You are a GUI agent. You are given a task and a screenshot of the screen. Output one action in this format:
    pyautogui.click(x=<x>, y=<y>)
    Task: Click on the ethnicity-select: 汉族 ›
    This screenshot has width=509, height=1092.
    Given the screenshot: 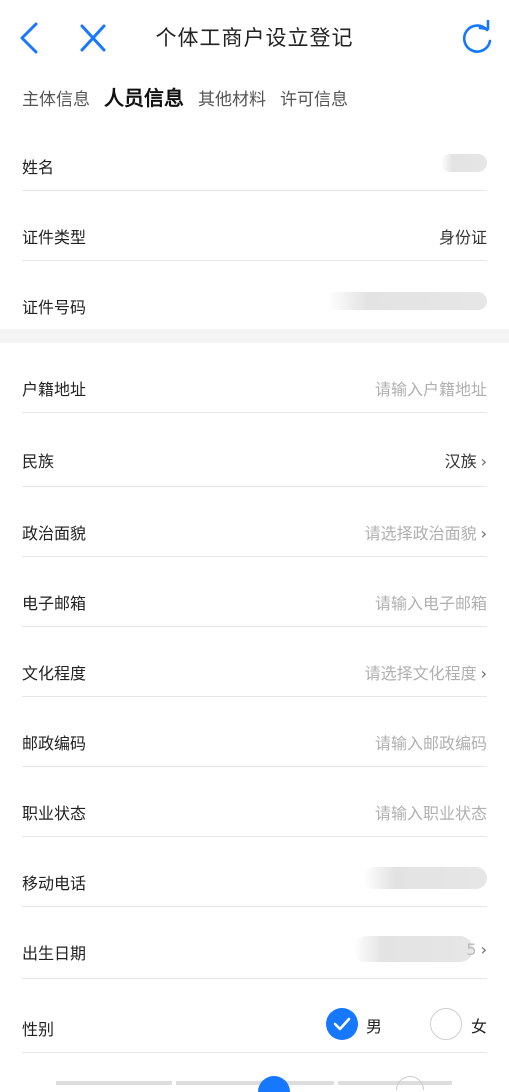 What is the action you would take?
    pyautogui.click(x=466, y=460)
    